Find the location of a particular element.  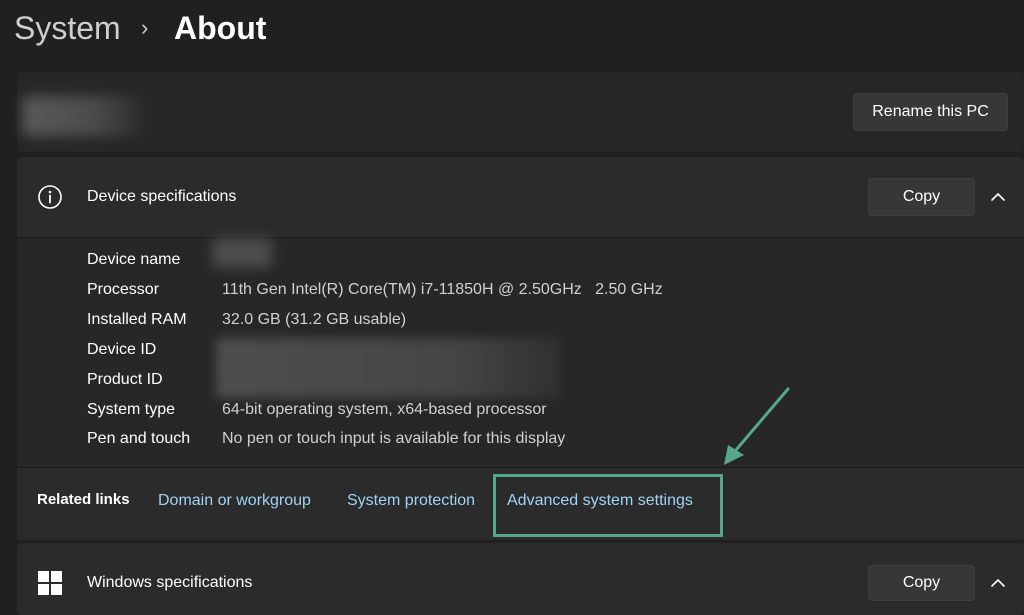

breadcrumb-system: System is located at coordinates (67, 28).